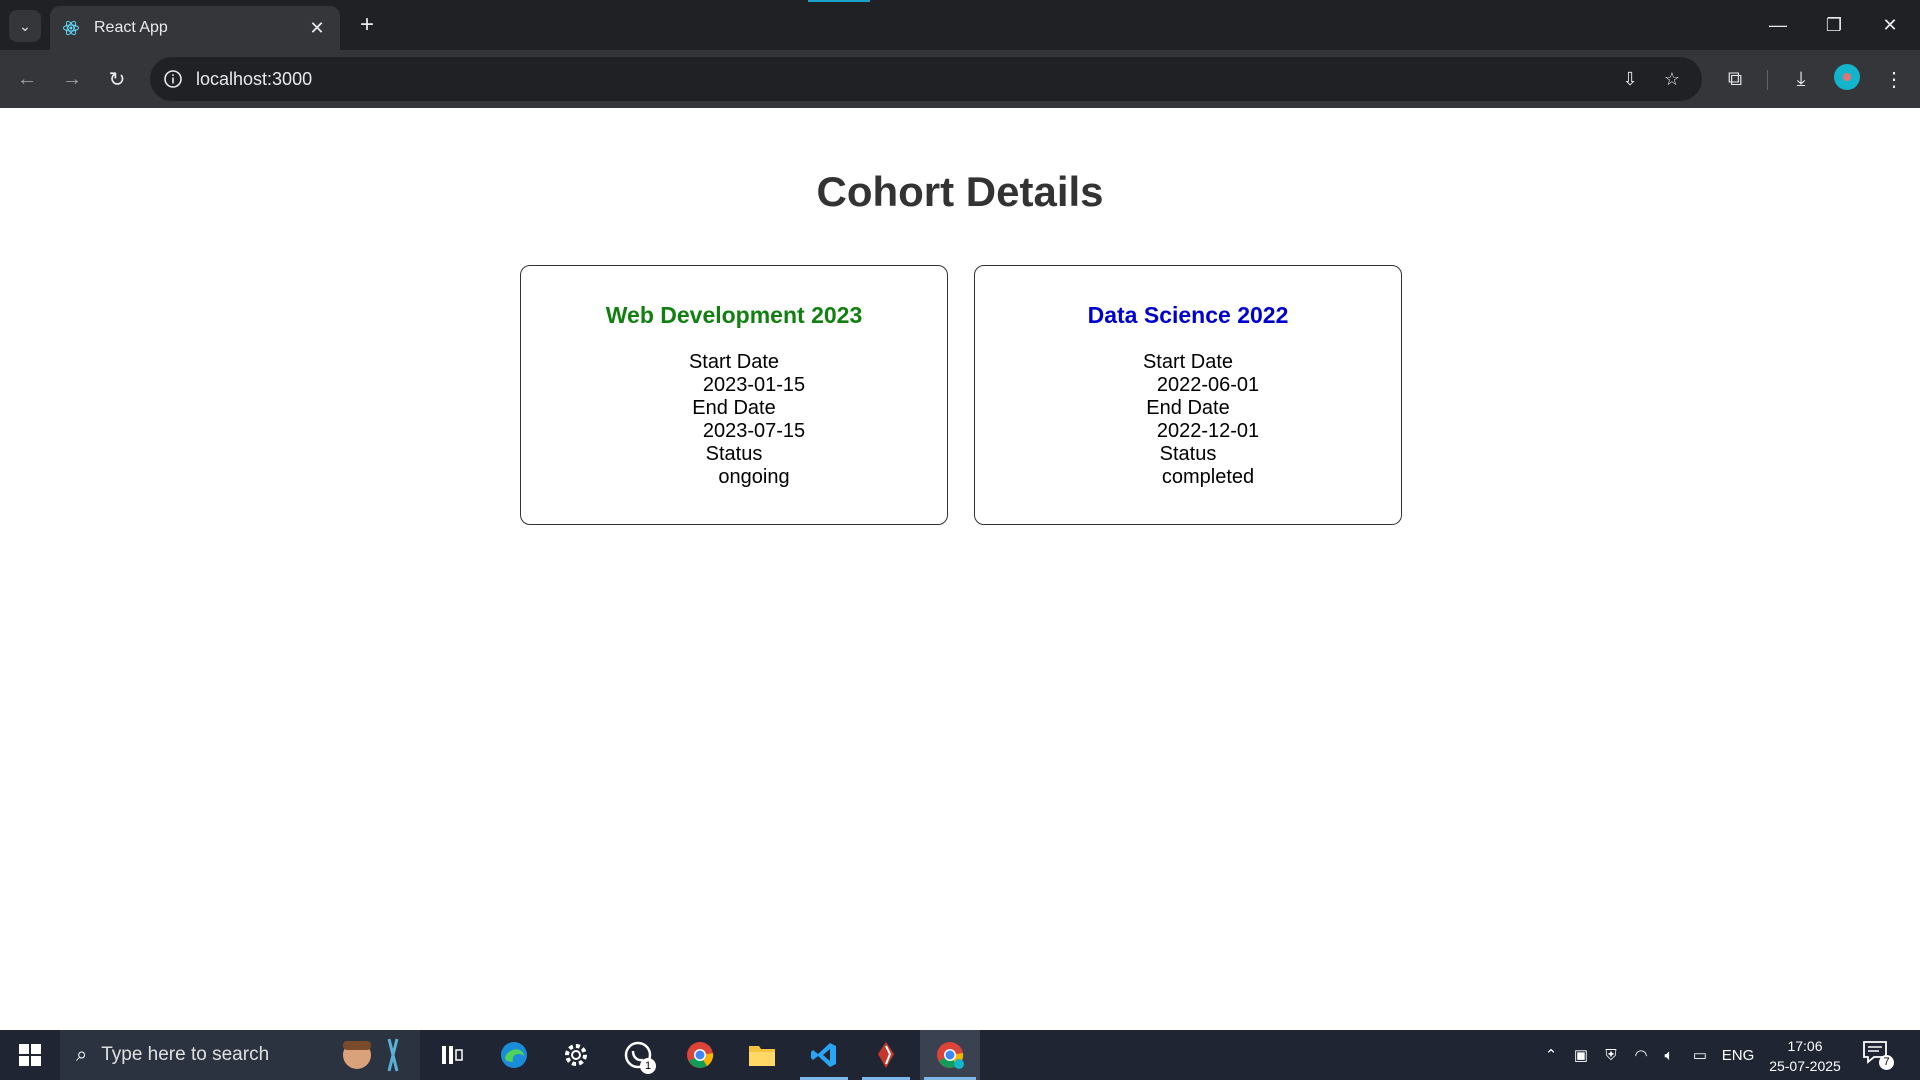  What do you see at coordinates (514, 1055) in the screenshot?
I see `edge-icon` at bounding box center [514, 1055].